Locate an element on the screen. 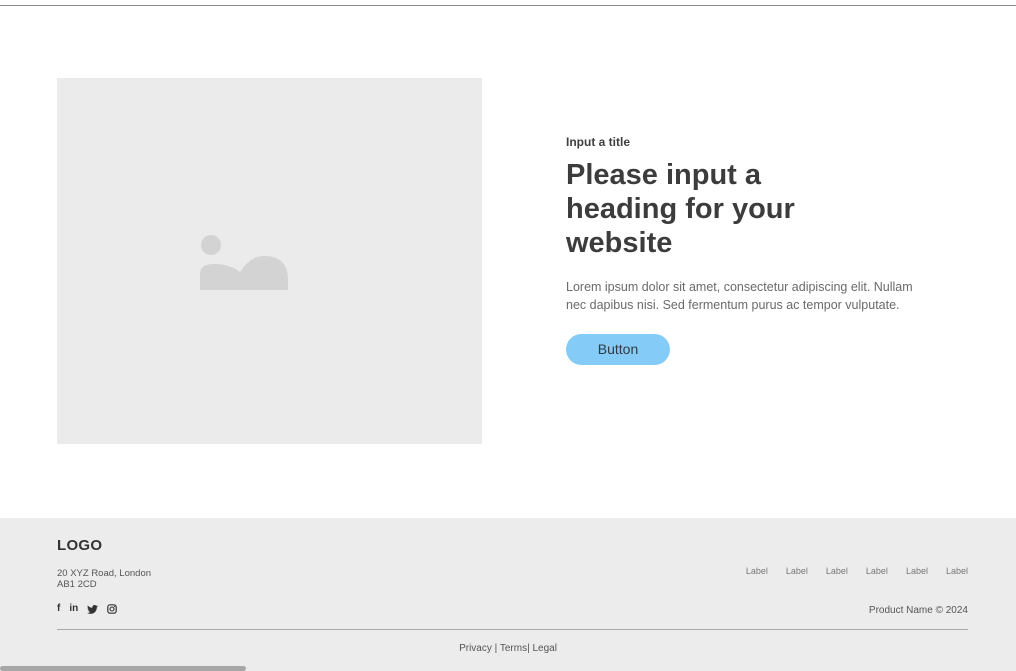  instagram-icon is located at coordinates (112, 609).